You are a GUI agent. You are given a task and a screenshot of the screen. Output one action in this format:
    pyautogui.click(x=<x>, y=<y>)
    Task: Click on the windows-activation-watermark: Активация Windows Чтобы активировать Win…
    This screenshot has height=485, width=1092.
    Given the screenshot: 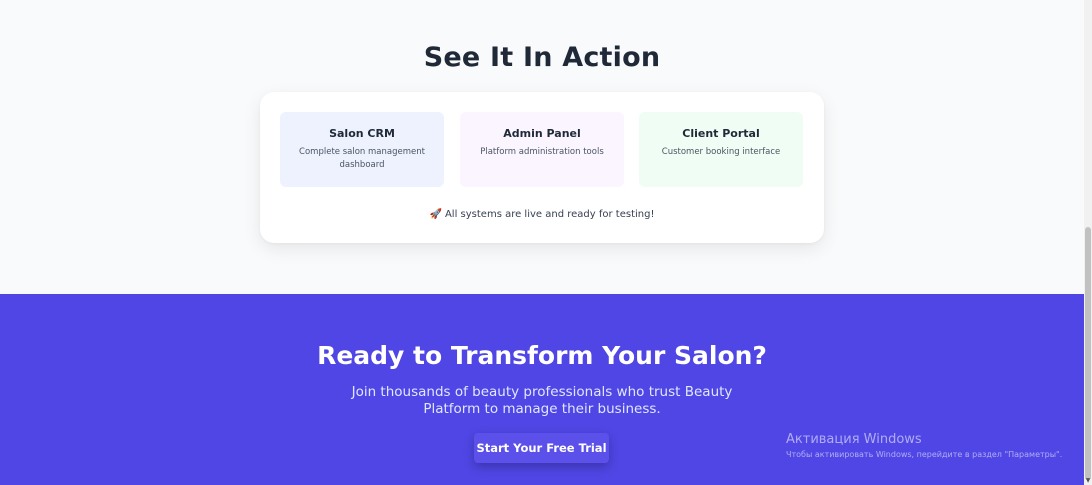 What is the action you would take?
    pyautogui.click(x=924, y=446)
    